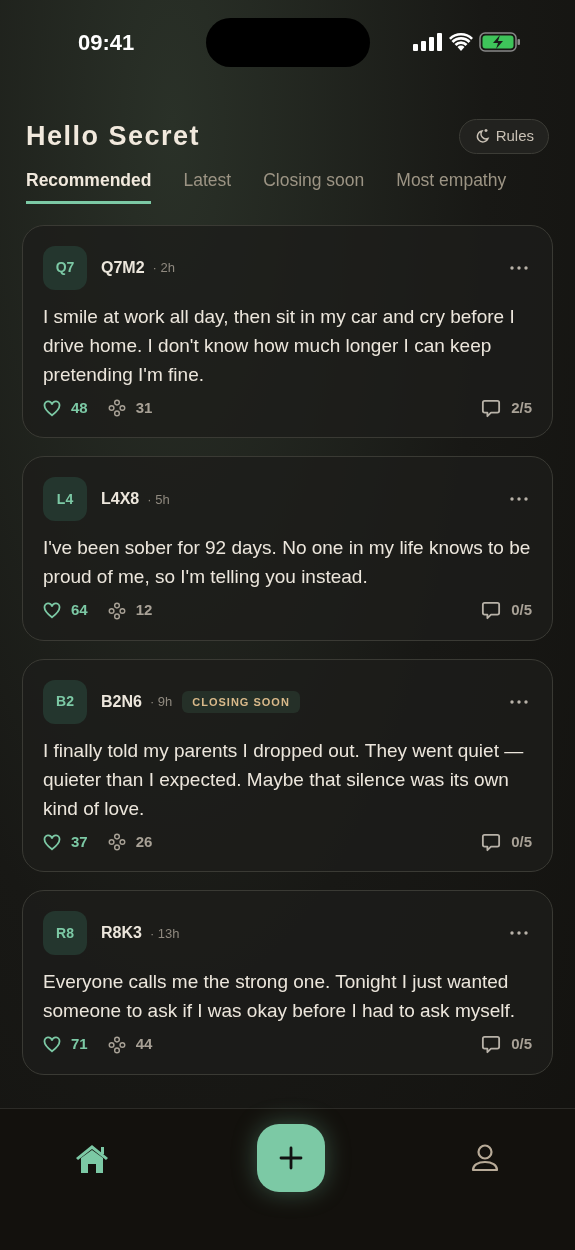  Describe the element at coordinates (79, 1044) in the screenshot. I see `like-count: 71` at that location.